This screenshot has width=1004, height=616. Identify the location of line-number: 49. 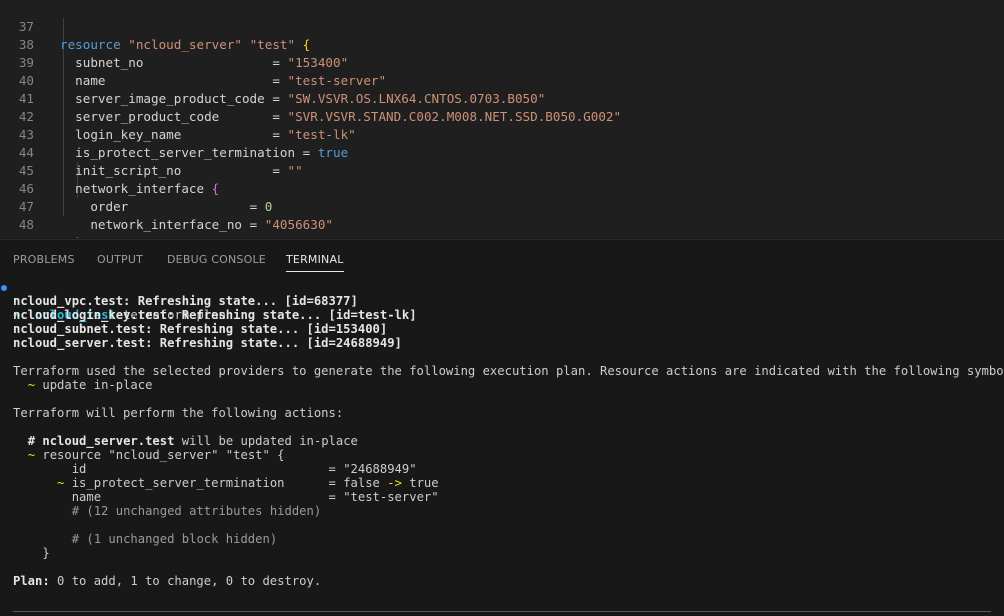
(17, 236).